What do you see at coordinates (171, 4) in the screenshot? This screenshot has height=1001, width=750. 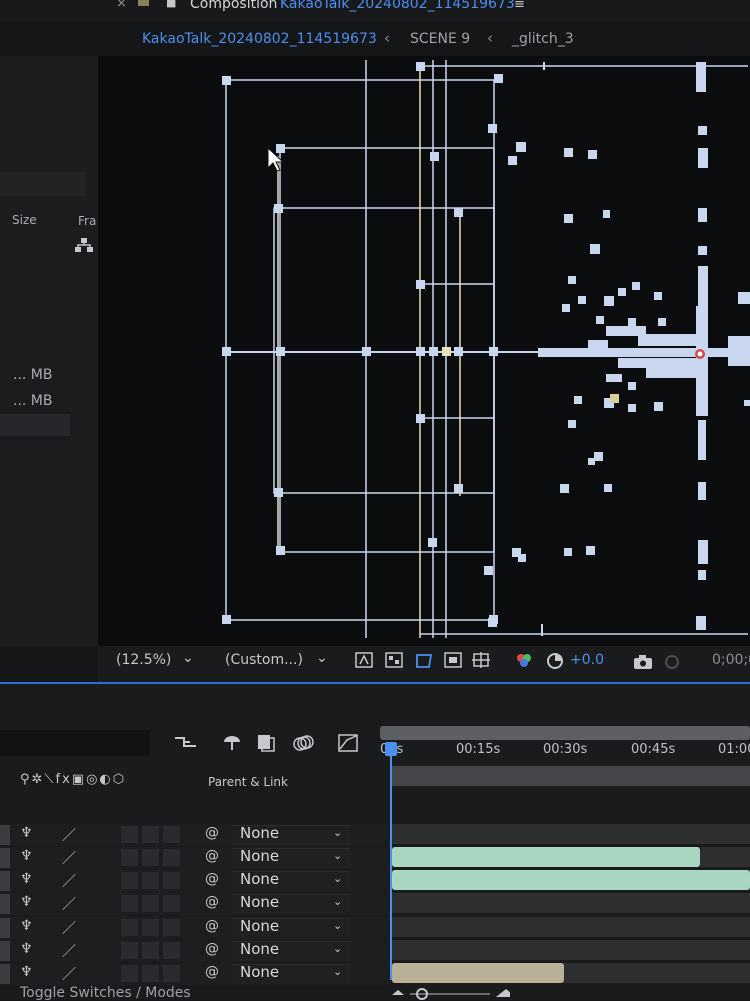 I see `lock-icon: ■` at bounding box center [171, 4].